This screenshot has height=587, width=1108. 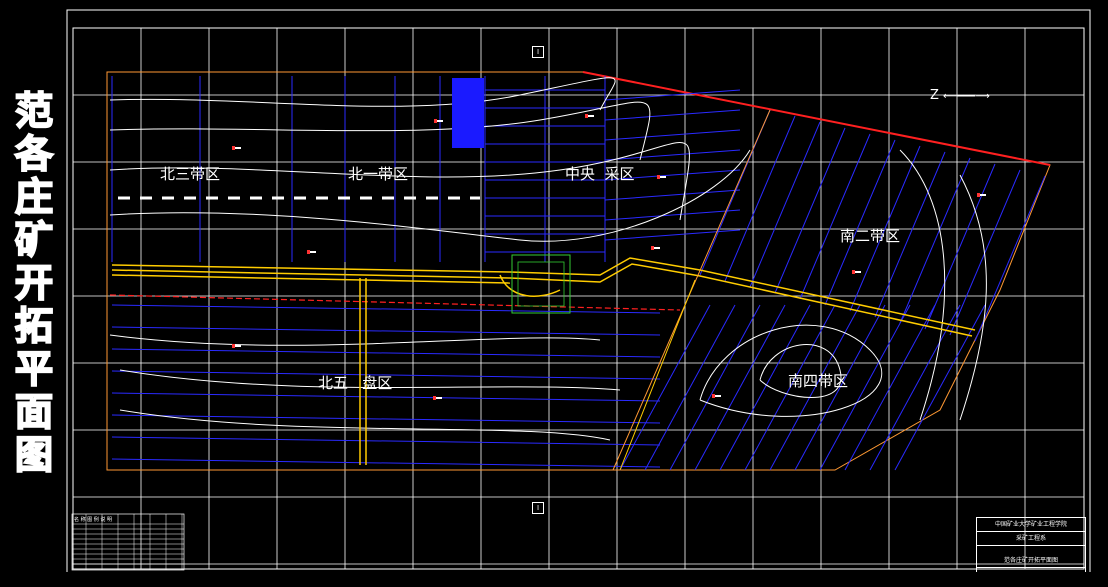 I want to click on north-arrow-icon: ⟵━━━⟶, so click(x=966, y=96).